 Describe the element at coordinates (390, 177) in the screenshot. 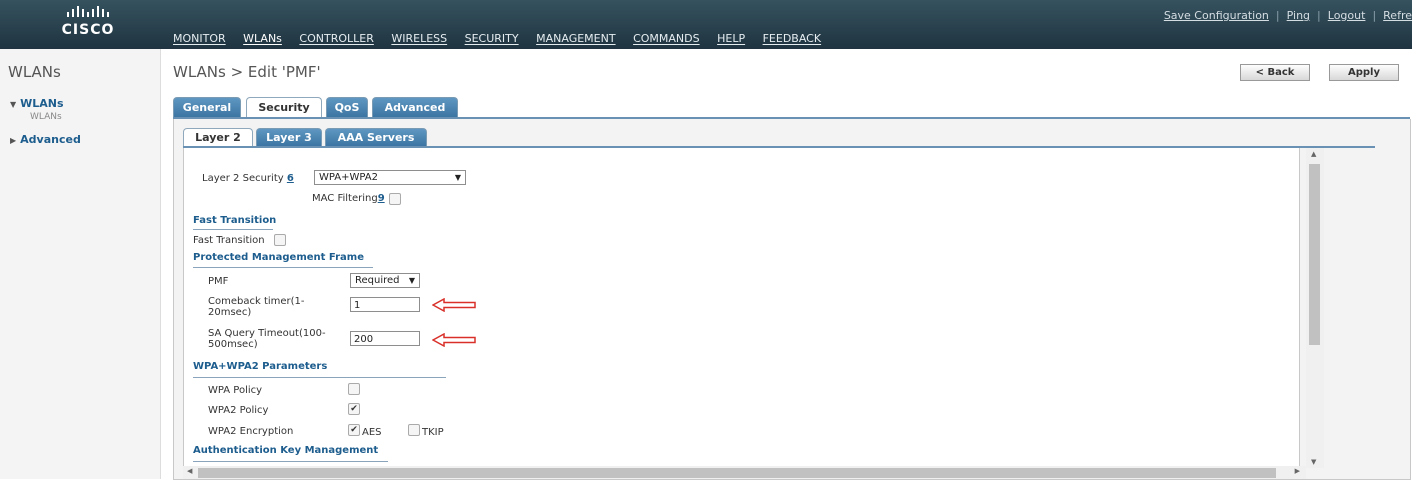

I see `l2-security-select: WPA+WPA2 ▼` at that location.